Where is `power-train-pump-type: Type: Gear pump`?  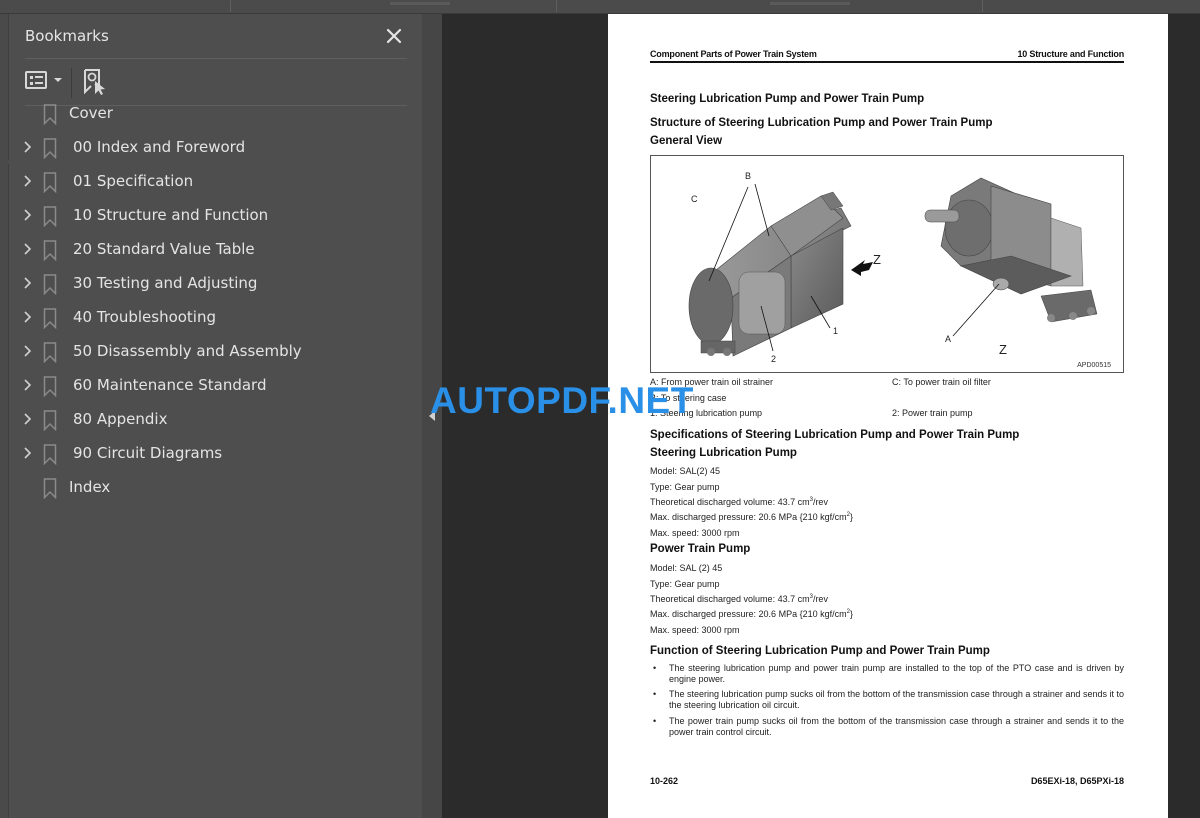 power-train-pump-type: Type: Gear pump is located at coordinates (685, 584).